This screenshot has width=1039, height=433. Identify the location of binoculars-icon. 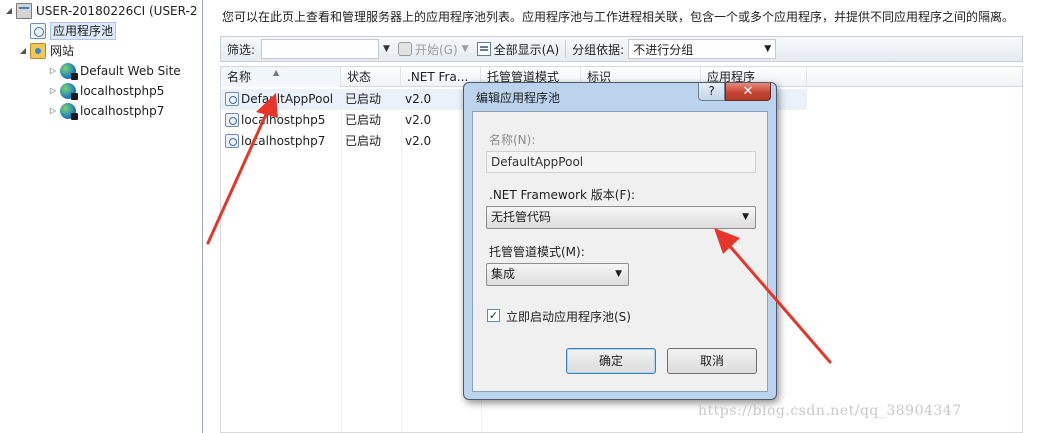
(404, 49).